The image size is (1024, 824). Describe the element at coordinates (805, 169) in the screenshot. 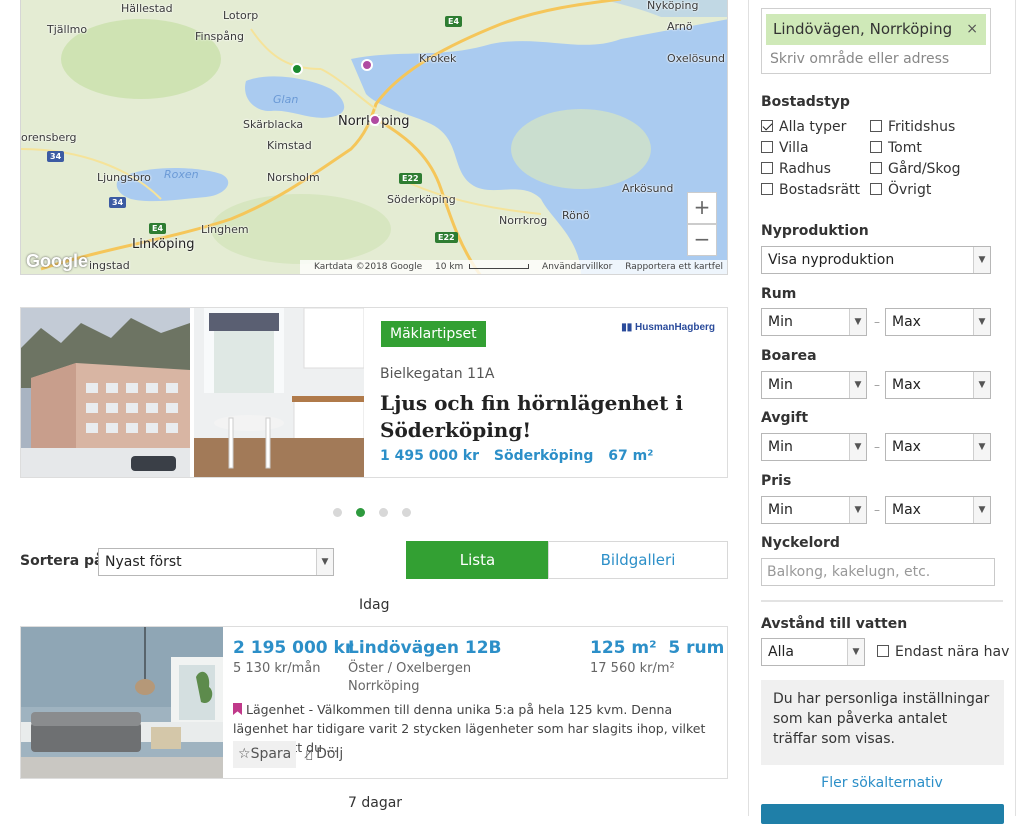

I see `checkbox-label: Radhus` at that location.